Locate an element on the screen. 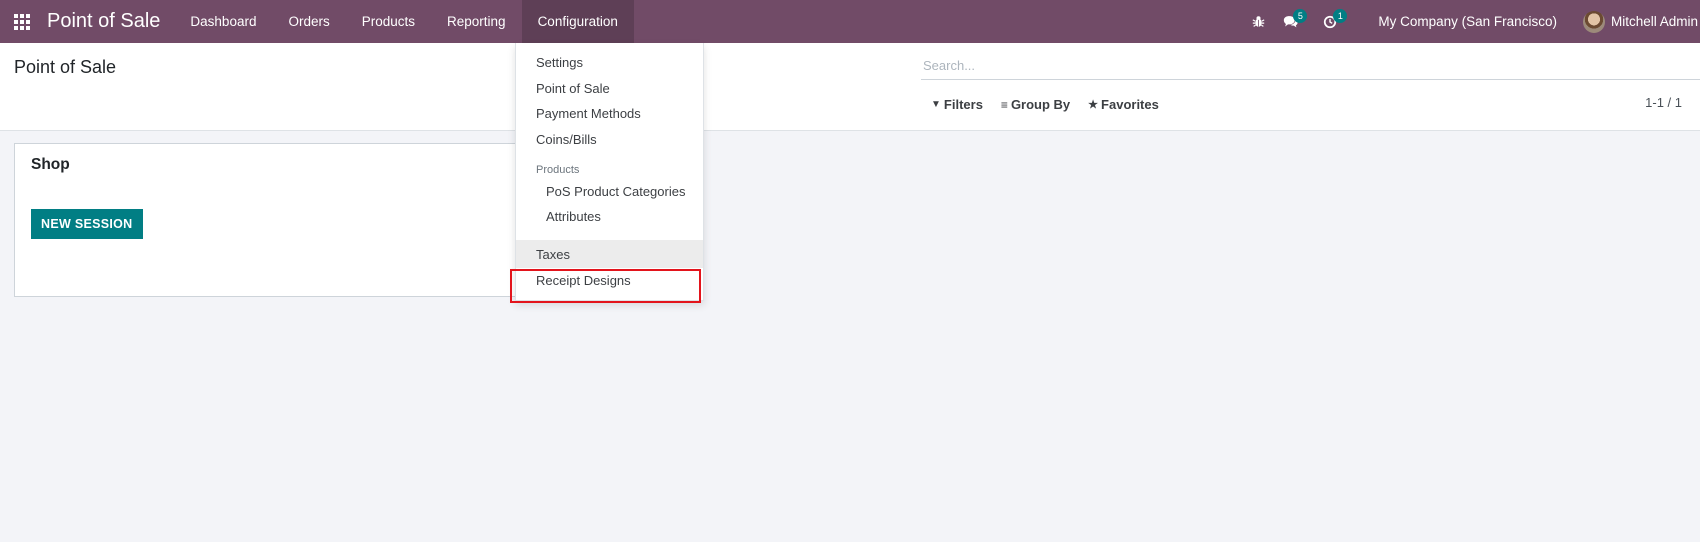 The width and height of the screenshot is (1700, 542). activities-count-badge: 1 is located at coordinates (1340, 16).